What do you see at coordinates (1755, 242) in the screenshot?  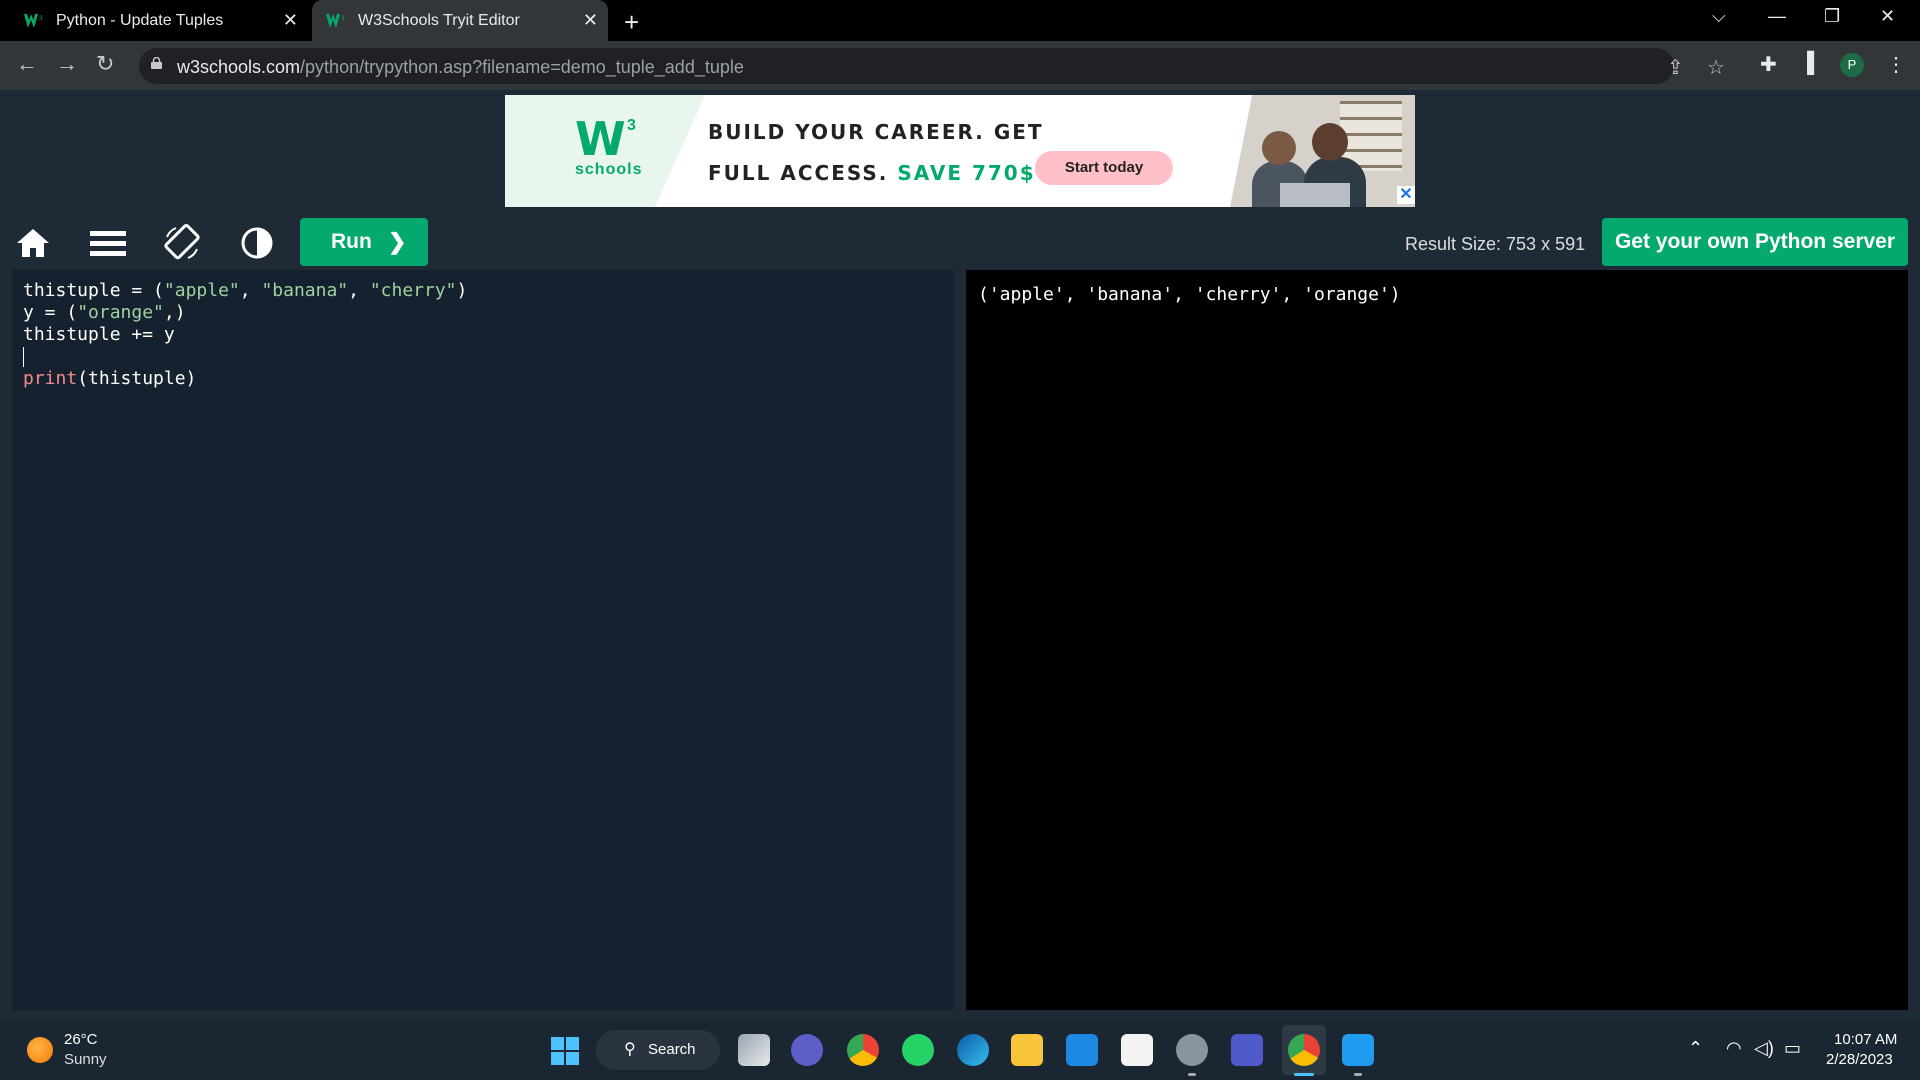 I see `get-python-server-button: Get your own Python server` at bounding box center [1755, 242].